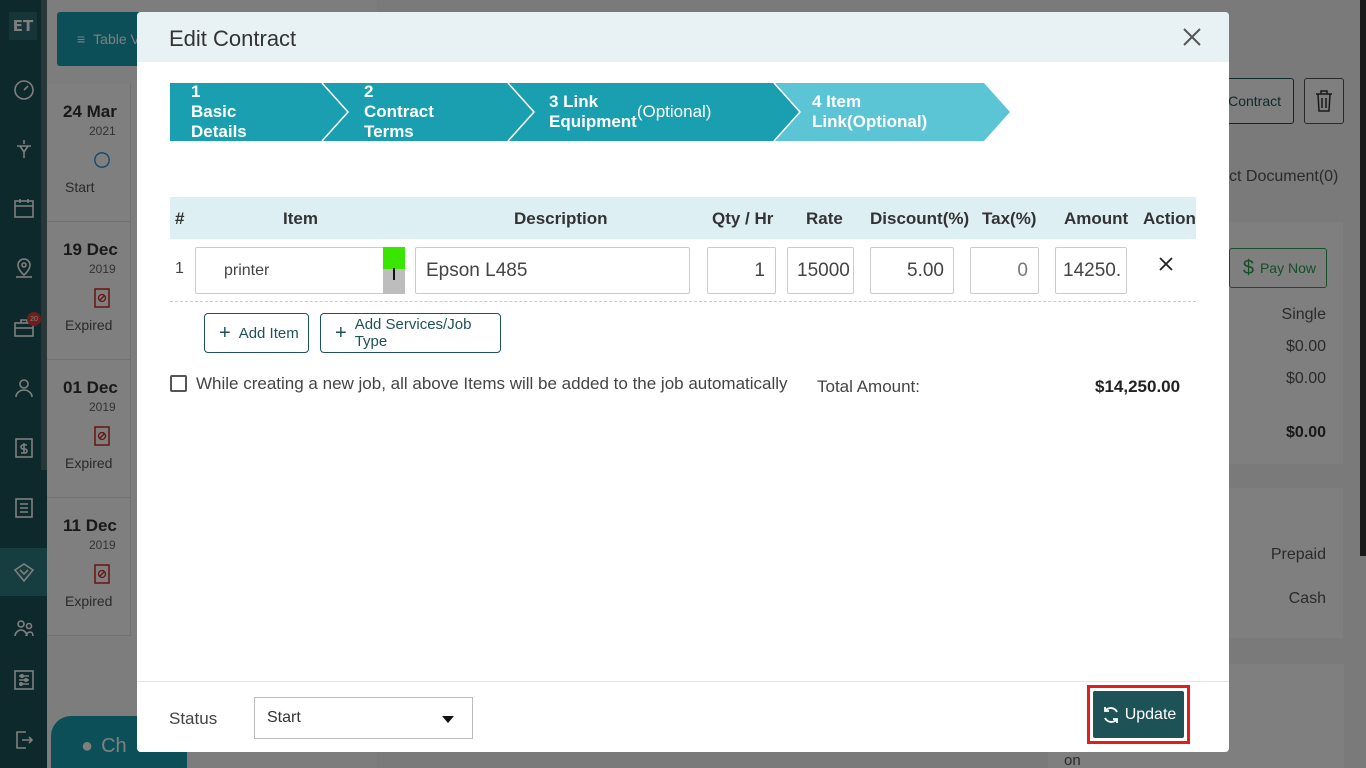 This screenshot has height=768, width=1366. I want to click on discount-input: 5.00, so click(912, 270).